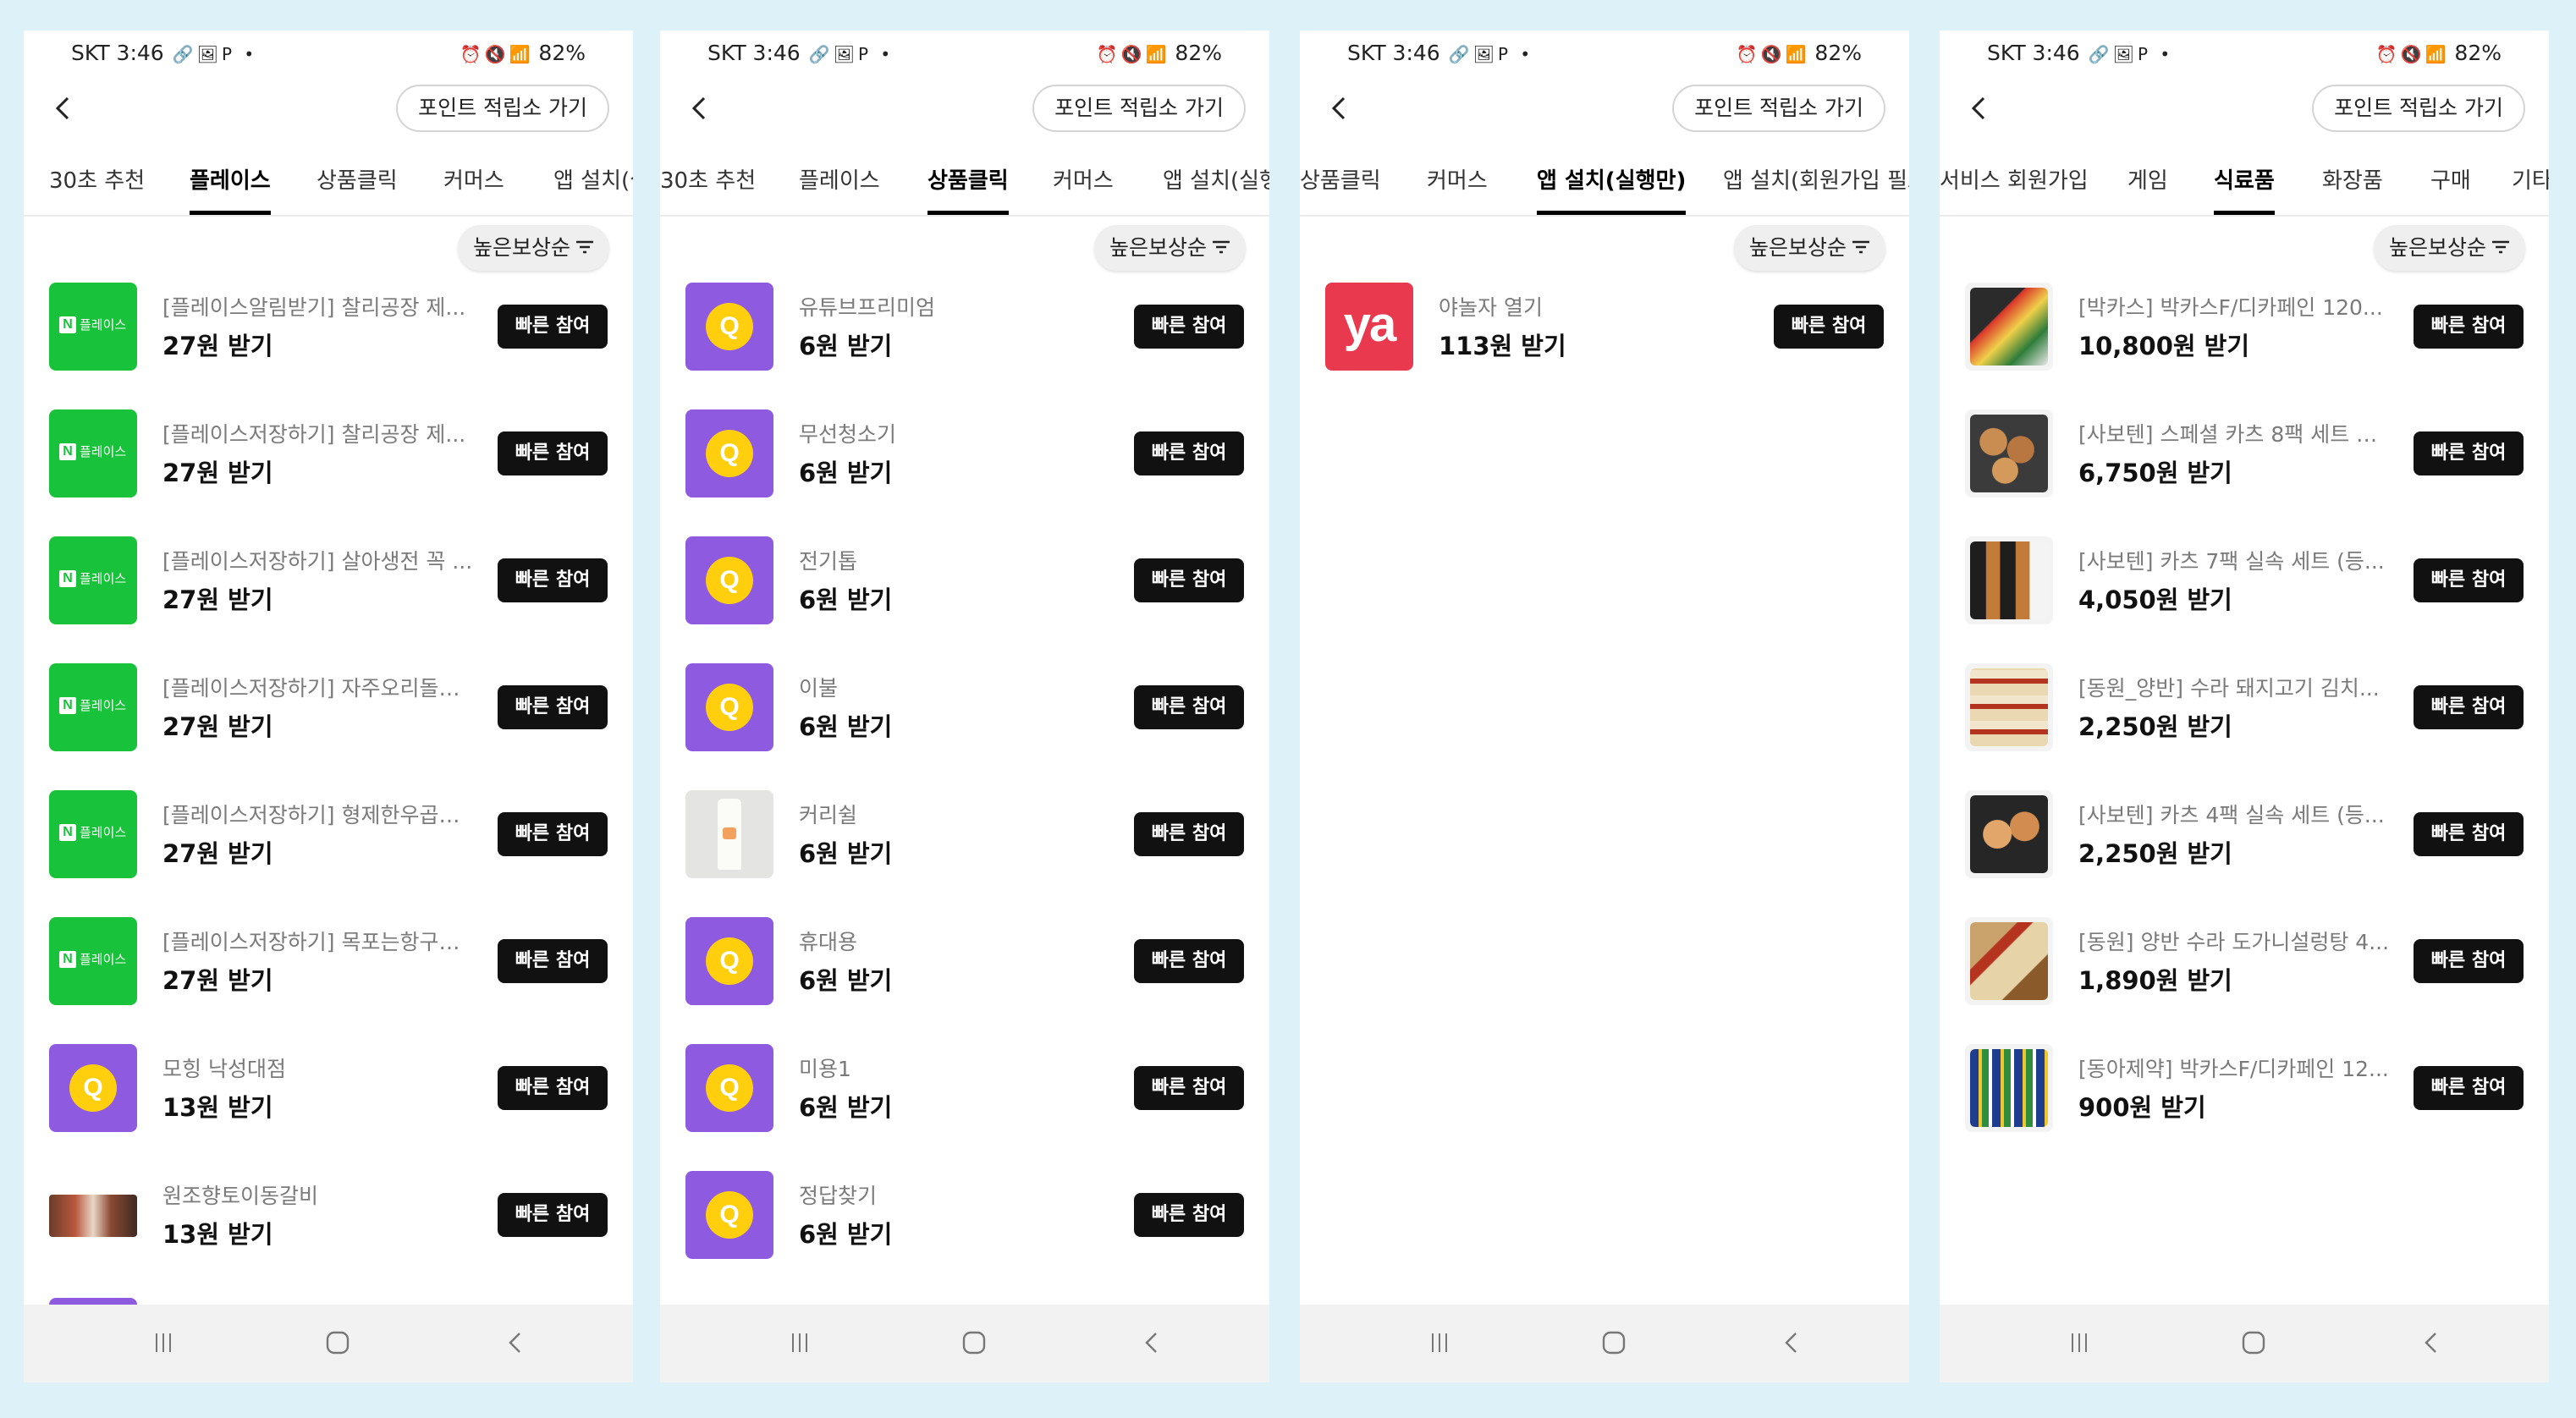 This screenshot has height=1418, width=2576. What do you see at coordinates (2450, 186) in the screenshot?
I see `tab-purchase: 구매` at bounding box center [2450, 186].